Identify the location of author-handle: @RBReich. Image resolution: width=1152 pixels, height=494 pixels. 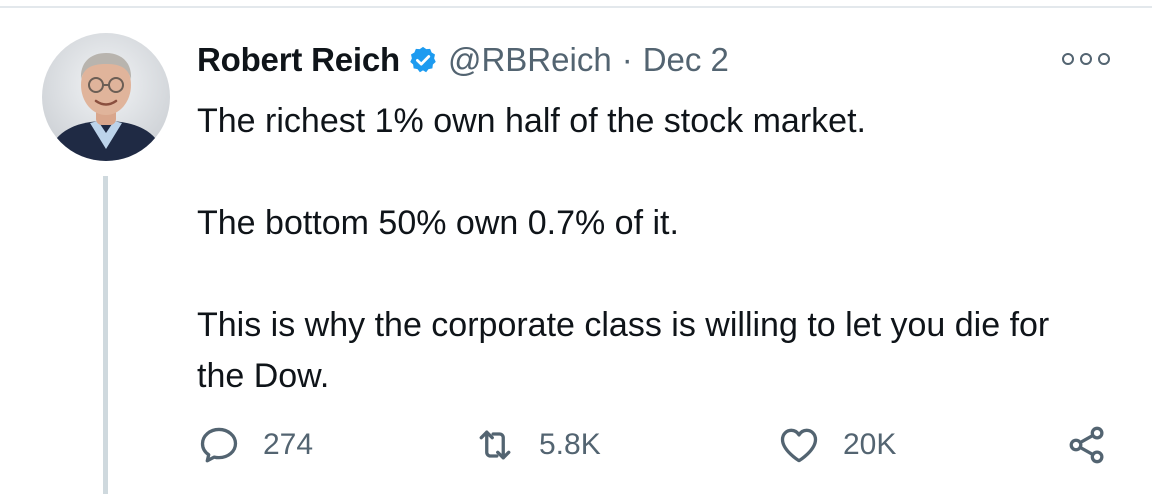
(530, 60).